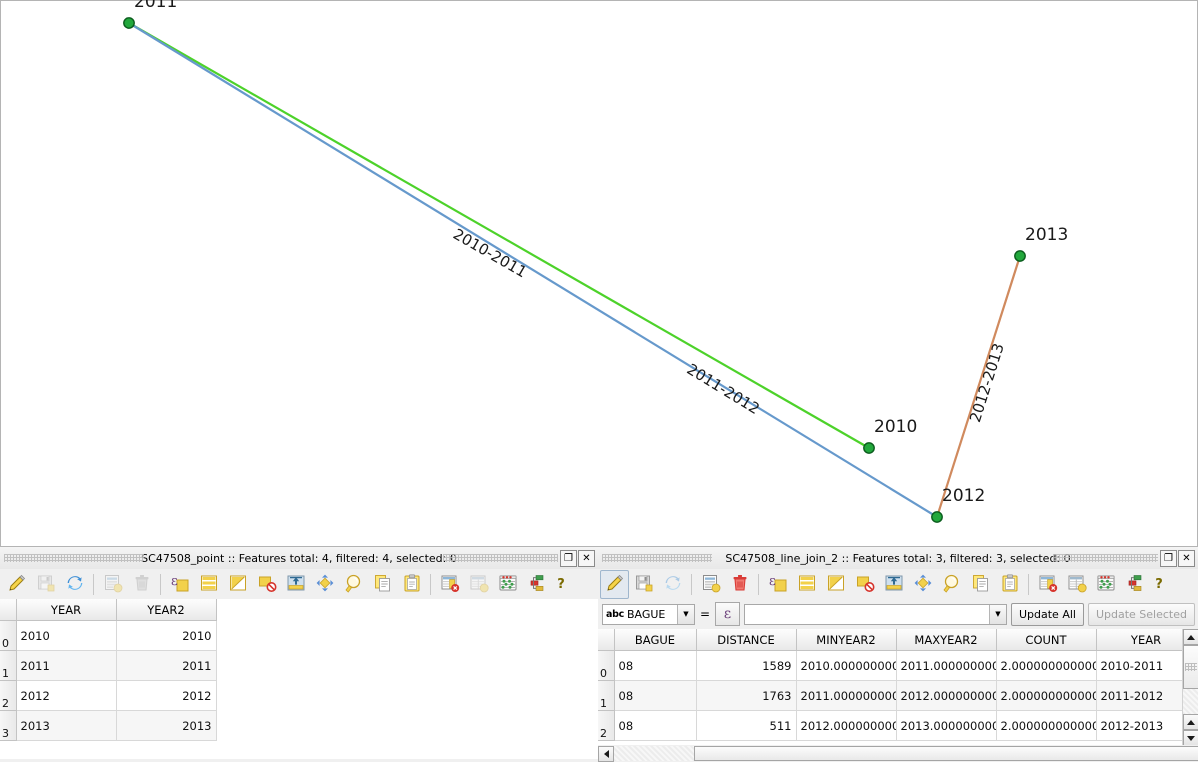  What do you see at coordinates (166, 610) in the screenshot?
I see `column-header: YEAR2` at bounding box center [166, 610].